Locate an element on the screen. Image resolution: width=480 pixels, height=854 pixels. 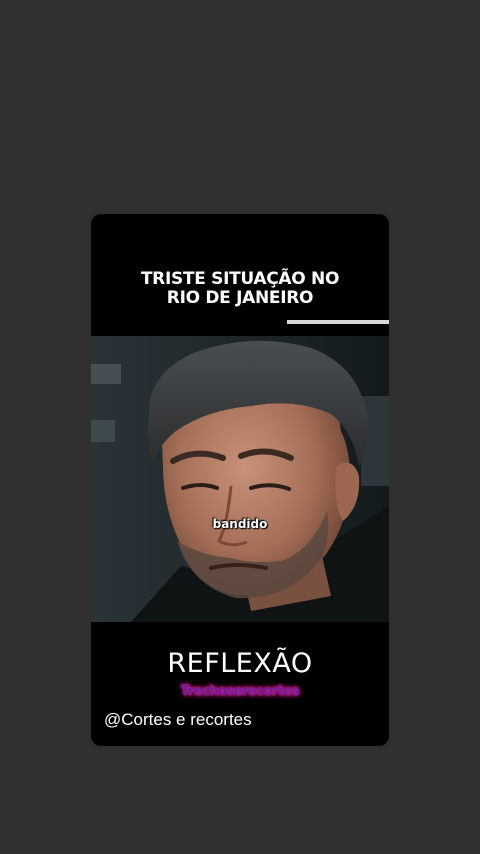
channel-handle: @Cortes e recortes is located at coordinates (178, 720).